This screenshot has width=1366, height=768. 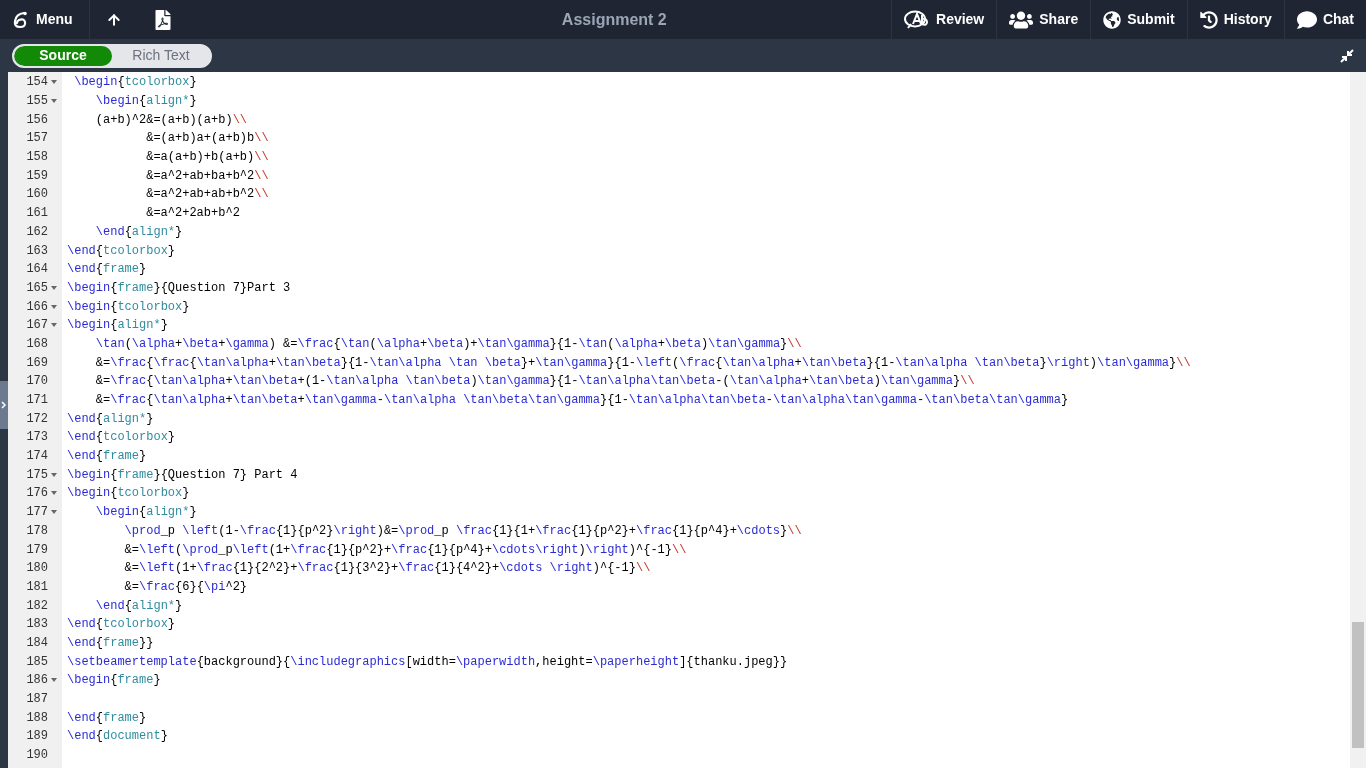 I want to click on line-number: 173, so click(x=37, y=438).